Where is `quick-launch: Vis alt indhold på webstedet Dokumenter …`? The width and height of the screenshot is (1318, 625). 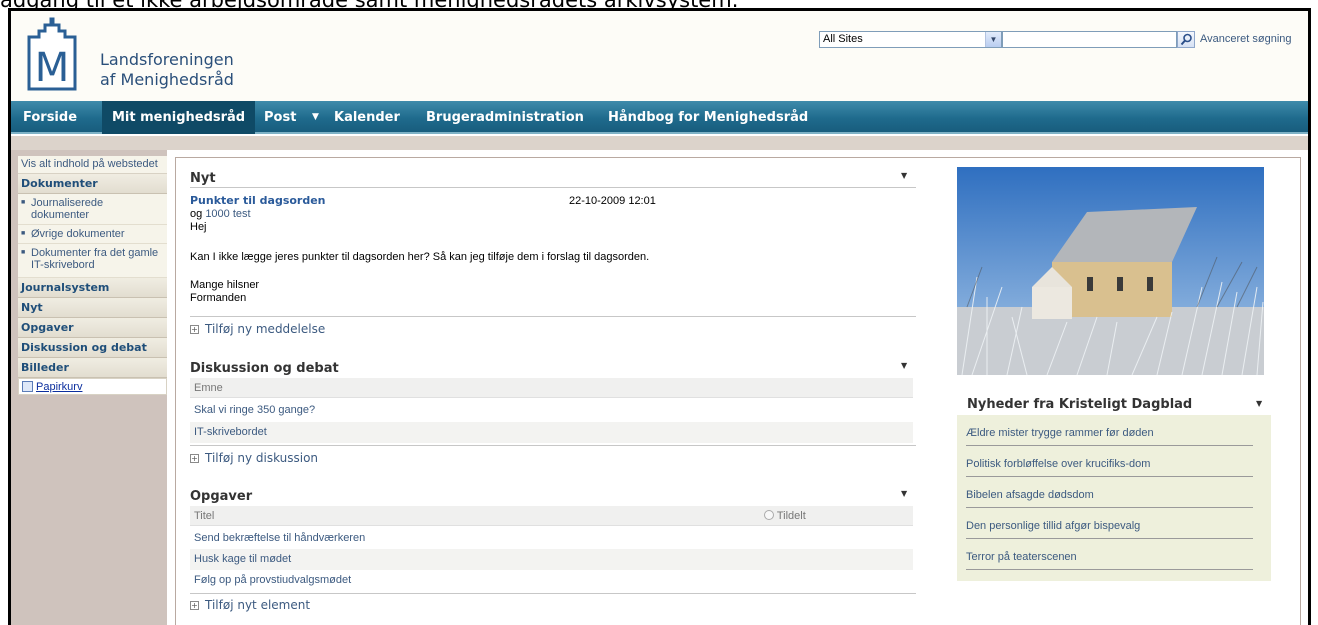 quick-launch: Vis alt indhold på webstedet Dokumenter … is located at coordinates (89, 387).